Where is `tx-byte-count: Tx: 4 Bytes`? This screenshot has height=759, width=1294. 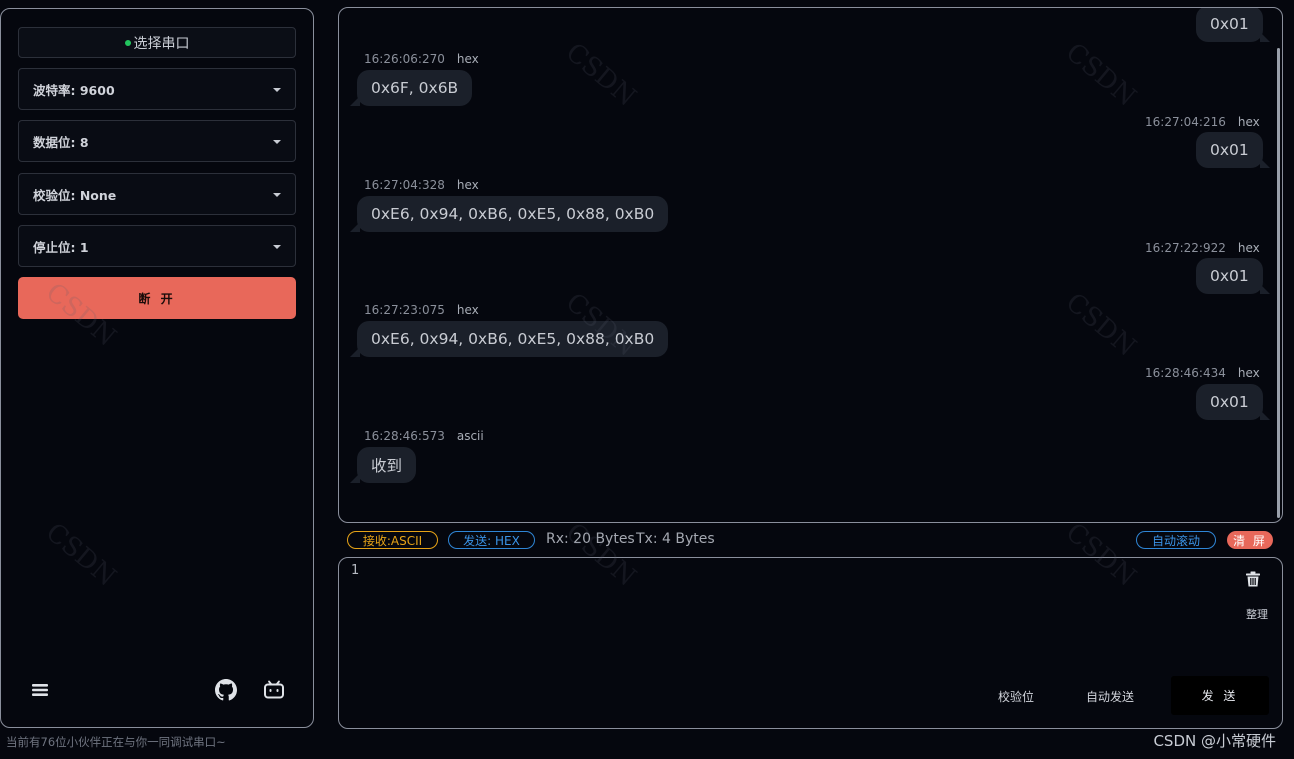
tx-byte-count: Tx: 4 Bytes is located at coordinates (675, 539).